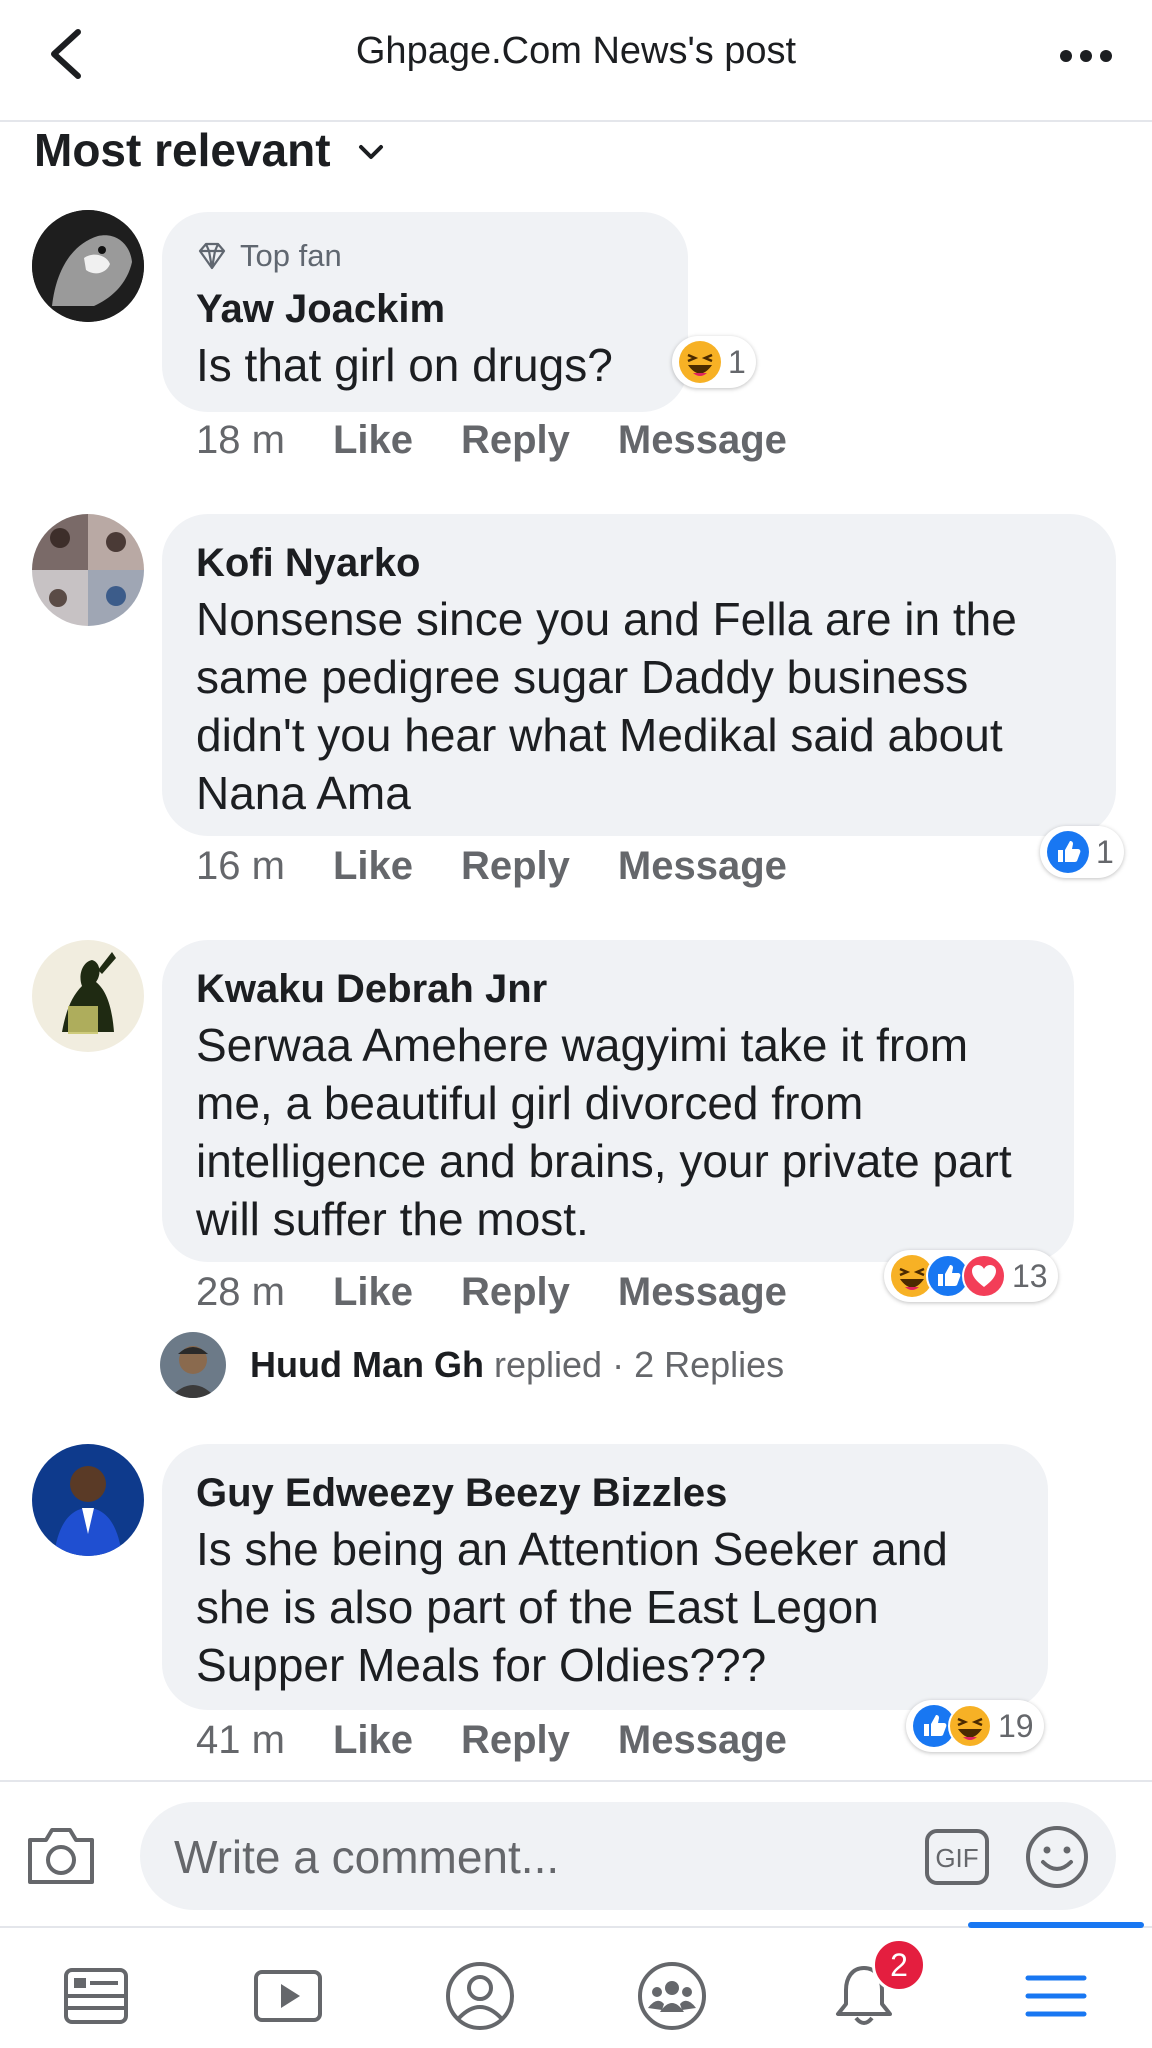 Image resolution: width=1152 pixels, height=2048 pixels. Describe the element at coordinates (240, 1740) in the screenshot. I see `comment-time: 41 m` at that location.